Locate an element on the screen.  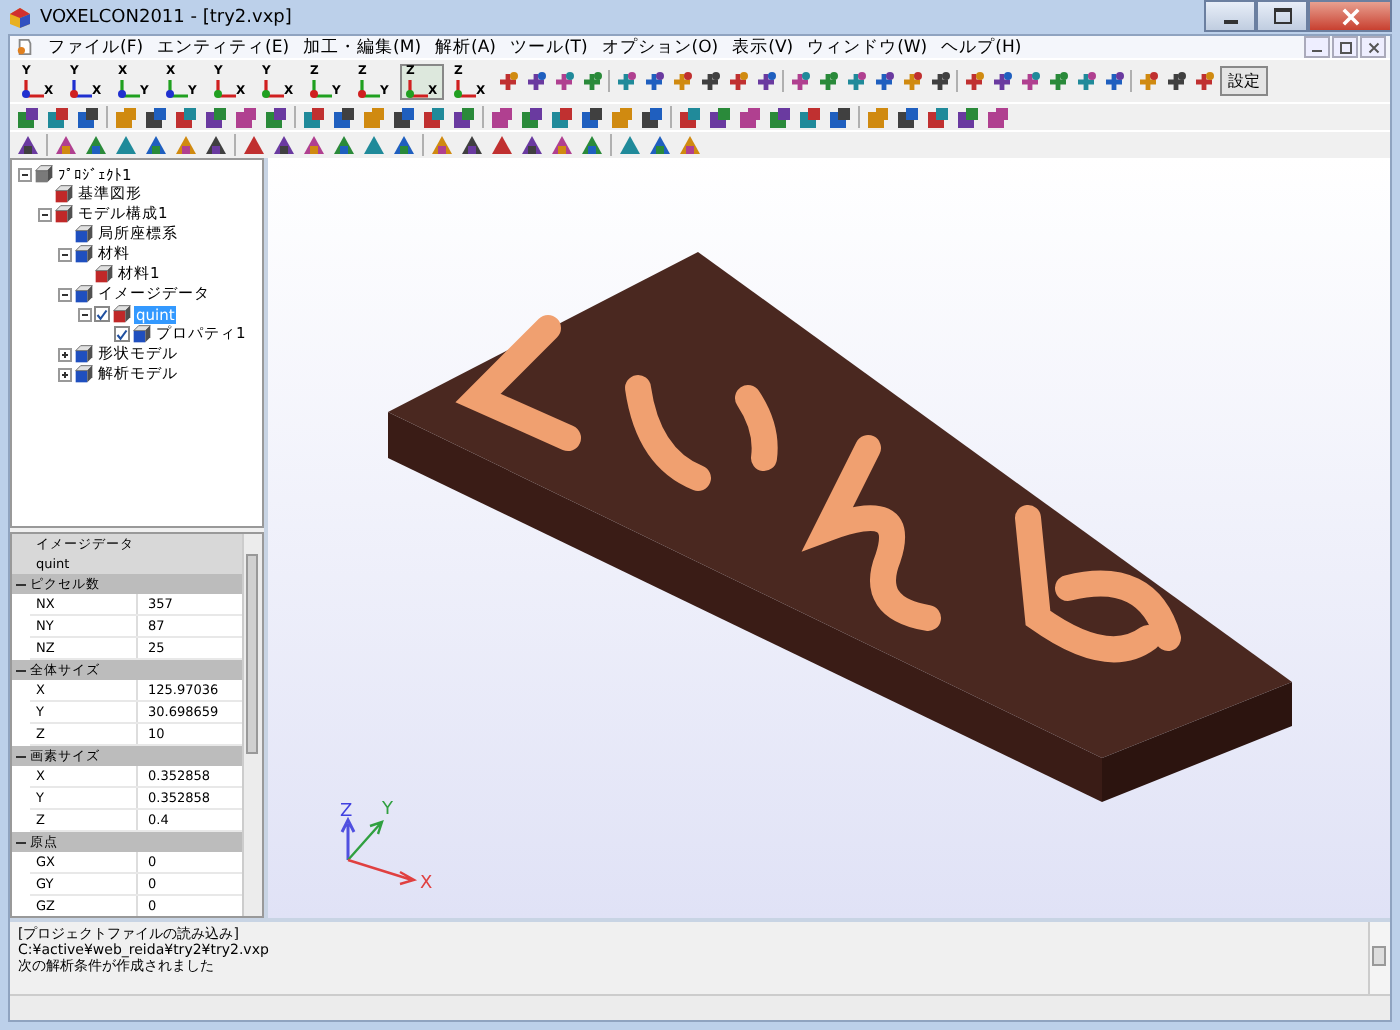
maximize-button is located at coordinates (1282, 16).